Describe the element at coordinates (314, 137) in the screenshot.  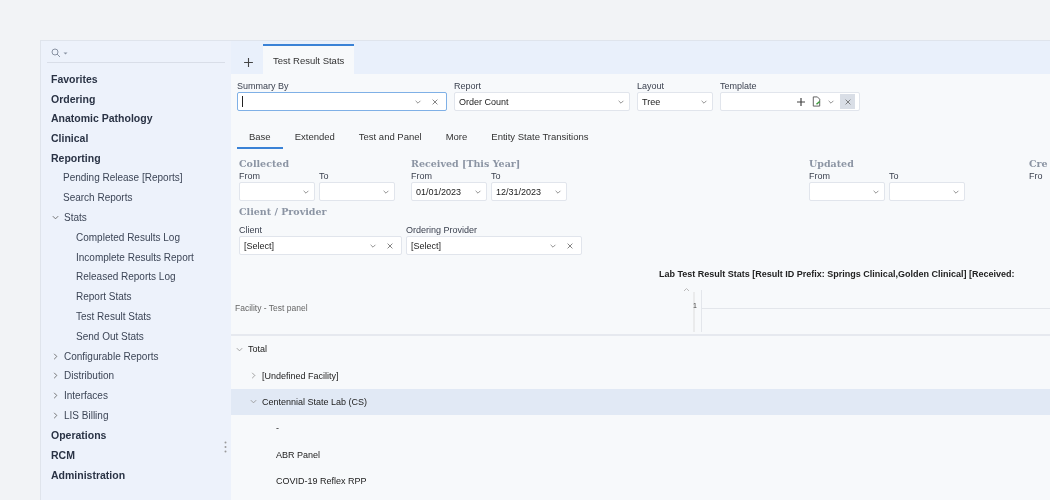
I see `tab: Extended` at that location.